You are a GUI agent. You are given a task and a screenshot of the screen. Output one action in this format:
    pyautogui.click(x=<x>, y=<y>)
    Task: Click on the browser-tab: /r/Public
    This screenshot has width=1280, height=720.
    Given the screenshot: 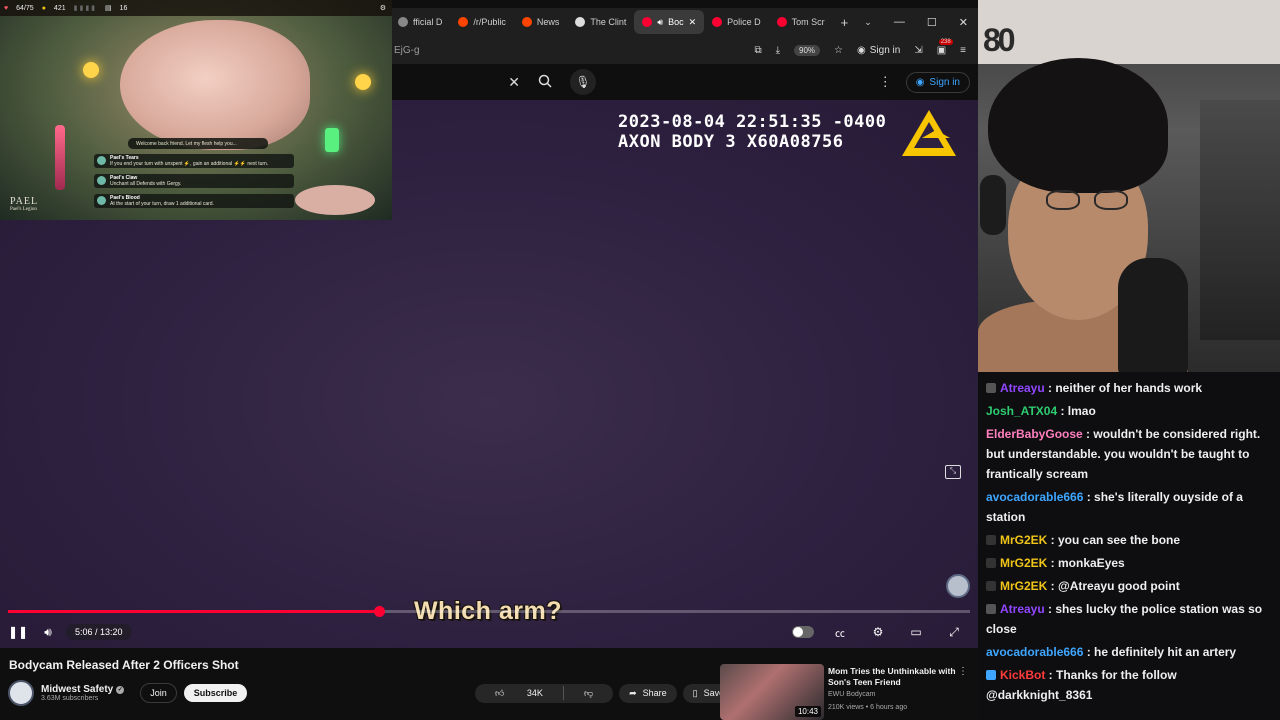 What is the action you would take?
    pyautogui.click(x=482, y=22)
    